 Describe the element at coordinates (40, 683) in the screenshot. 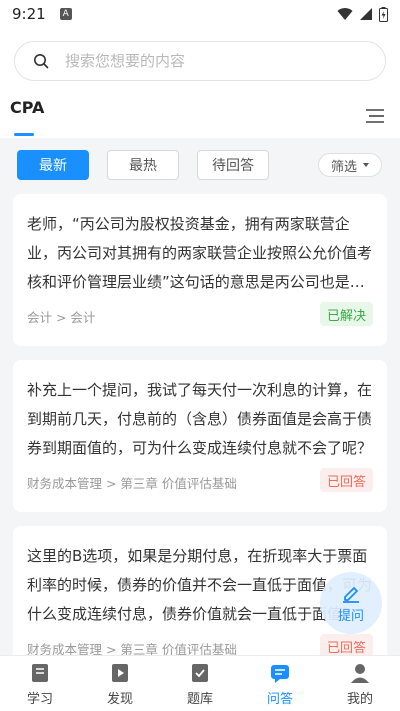

I see `nav-item-study: 学习` at that location.